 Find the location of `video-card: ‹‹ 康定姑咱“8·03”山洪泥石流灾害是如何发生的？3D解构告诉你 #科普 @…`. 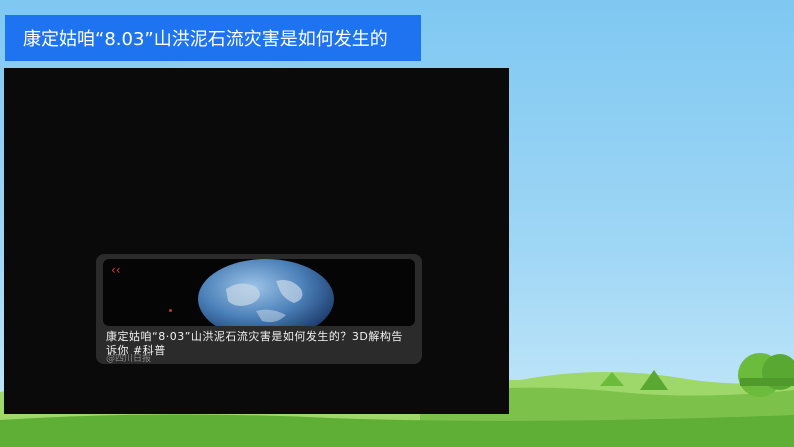

video-card: ‹‹ 康定姑咱“8·03”山洪泥石流灾害是如何发生的？3D解构告诉你 #科普 @… is located at coordinates (259, 309).